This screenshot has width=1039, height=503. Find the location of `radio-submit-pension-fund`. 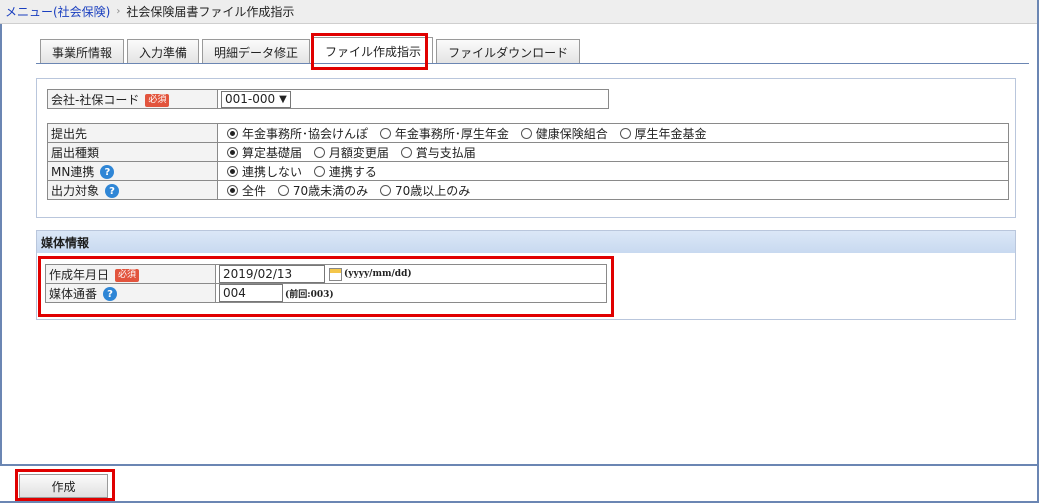

radio-submit-pension-fund is located at coordinates (625, 133).